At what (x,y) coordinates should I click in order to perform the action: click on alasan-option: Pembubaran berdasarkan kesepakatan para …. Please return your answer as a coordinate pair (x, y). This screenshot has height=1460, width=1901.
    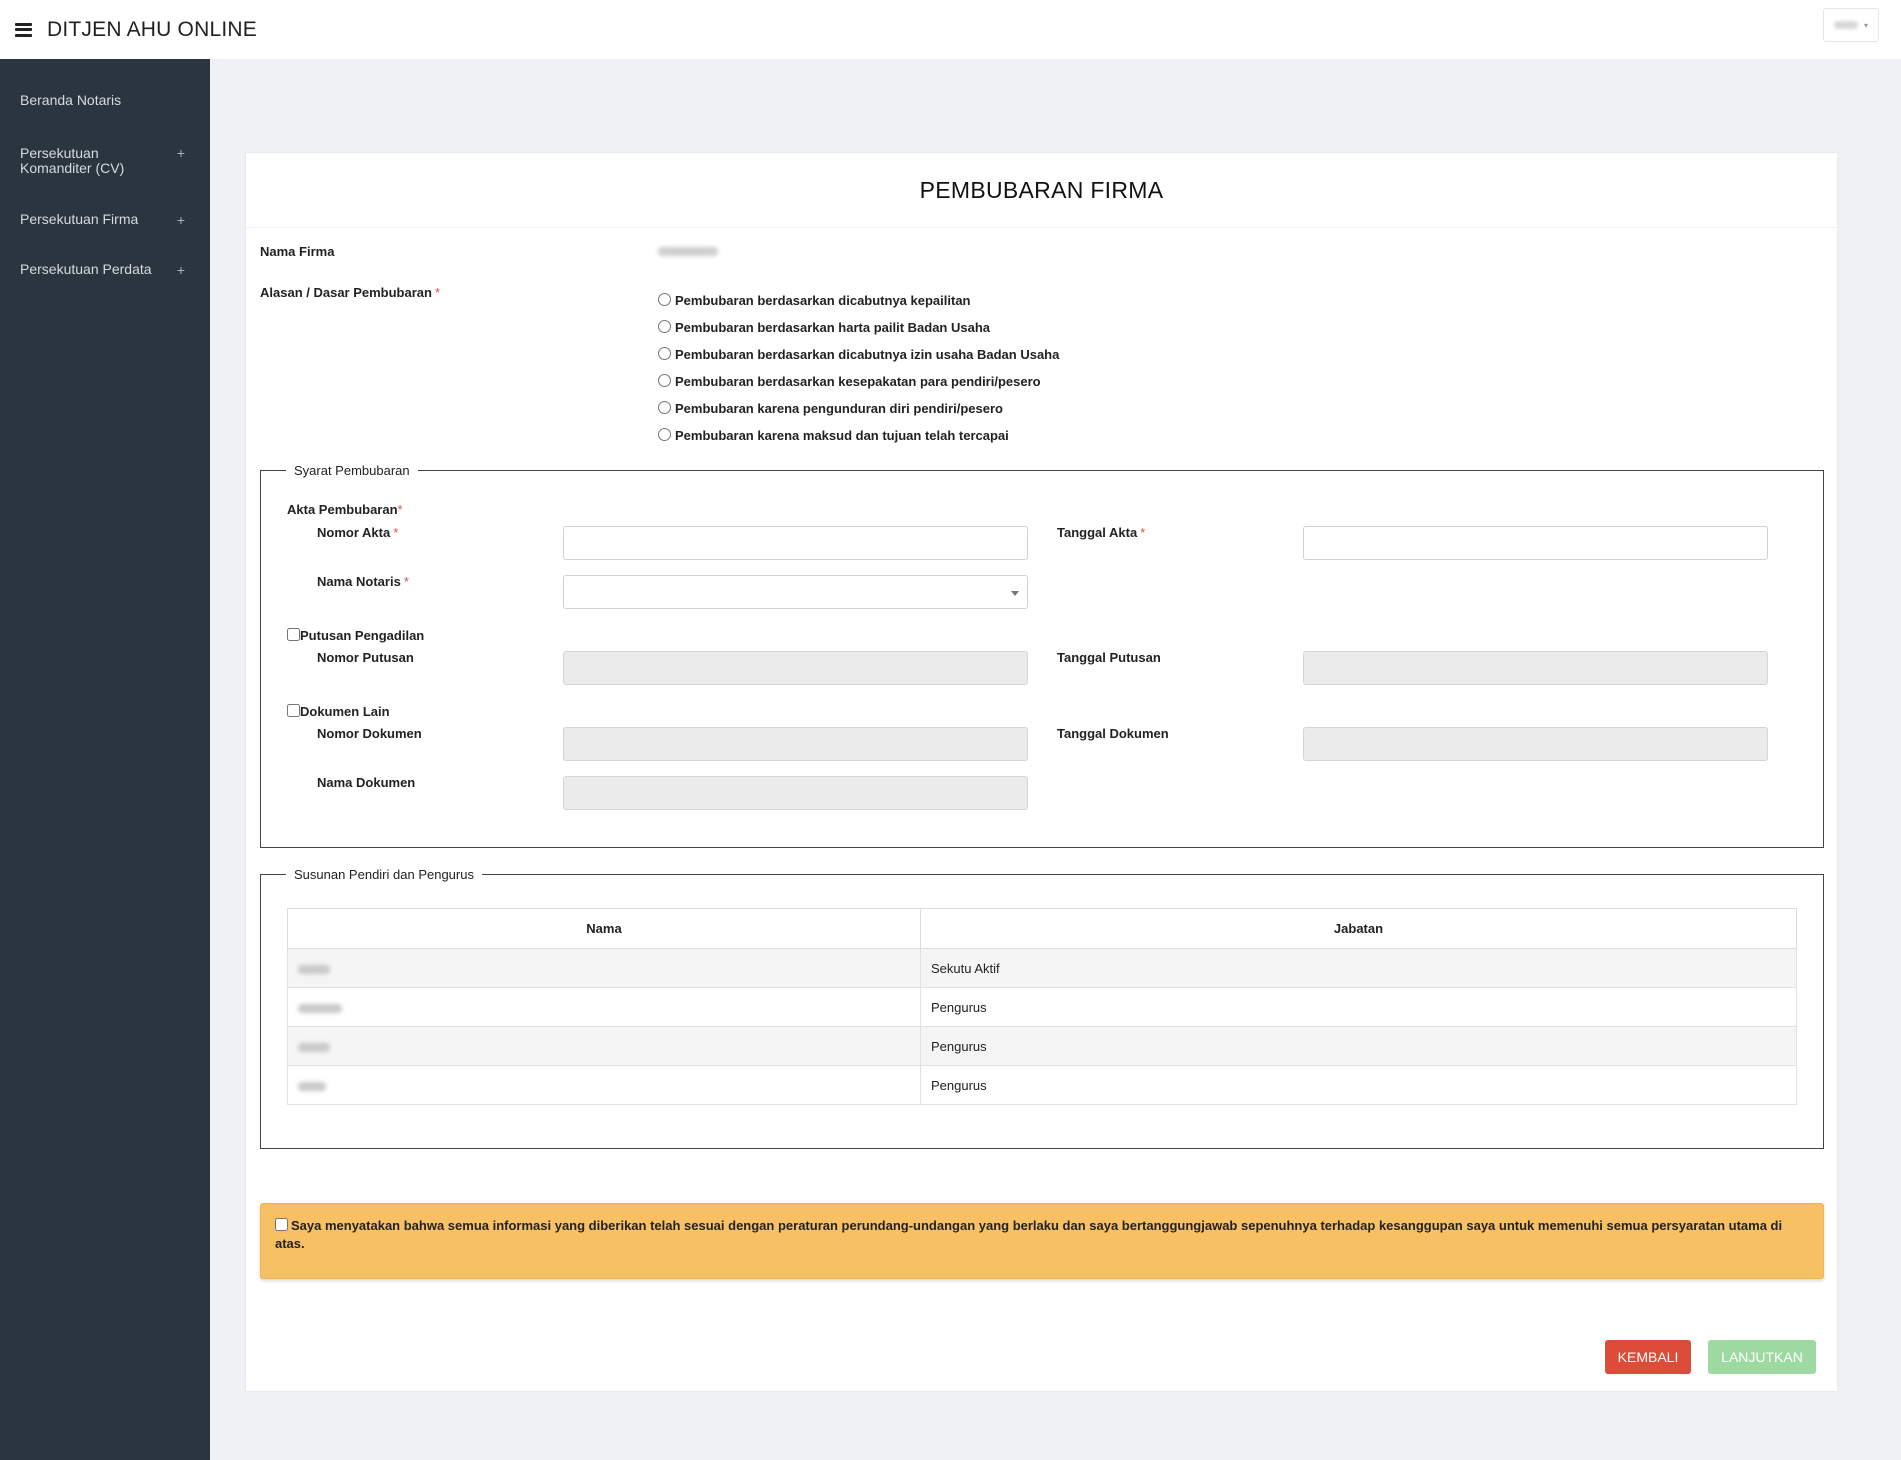
    Looking at the image, I should click on (858, 381).